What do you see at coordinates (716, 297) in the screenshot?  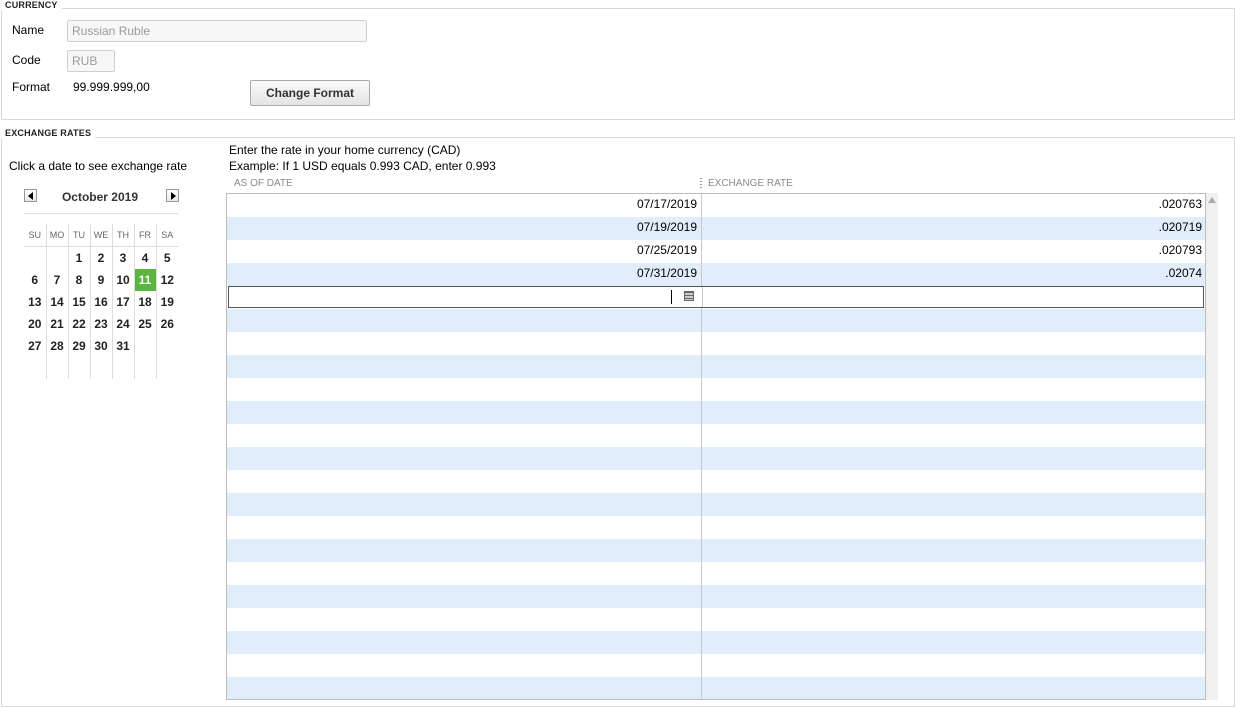 I see `new-rate-entry-row` at bounding box center [716, 297].